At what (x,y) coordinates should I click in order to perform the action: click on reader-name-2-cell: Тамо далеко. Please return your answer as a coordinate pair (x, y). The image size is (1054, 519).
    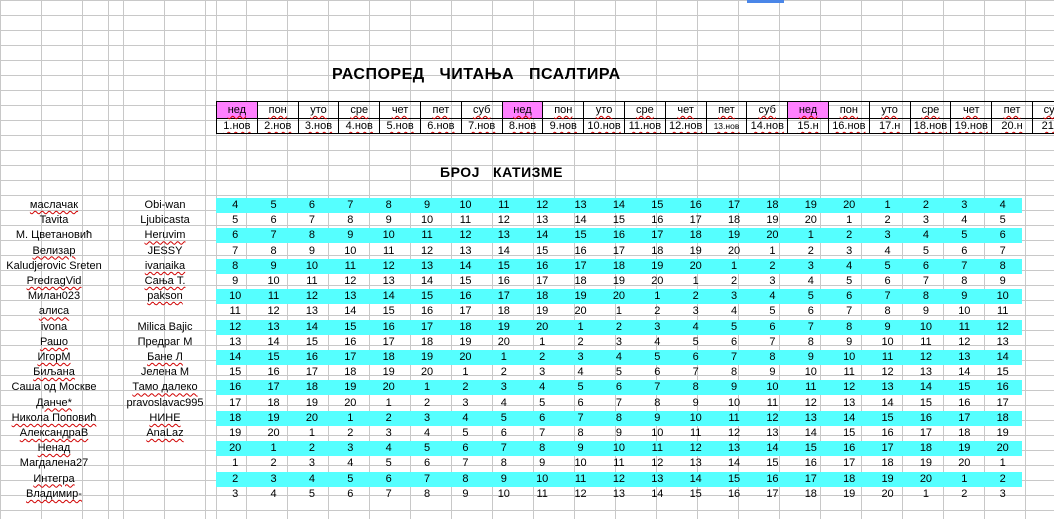
    Looking at the image, I should click on (165, 387).